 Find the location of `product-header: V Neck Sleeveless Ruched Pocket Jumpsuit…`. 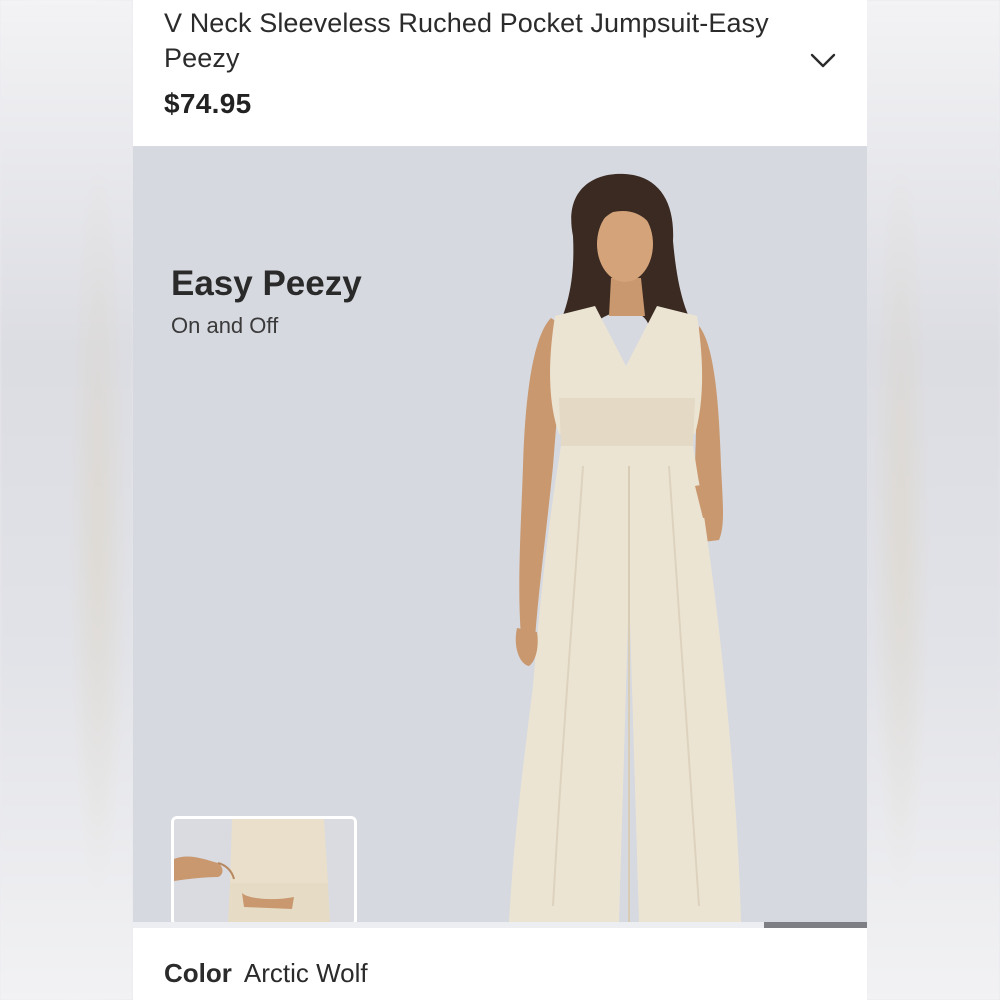

product-header: V Neck Sleeveless Ruched Pocket Jumpsuit… is located at coordinates (500, 73).